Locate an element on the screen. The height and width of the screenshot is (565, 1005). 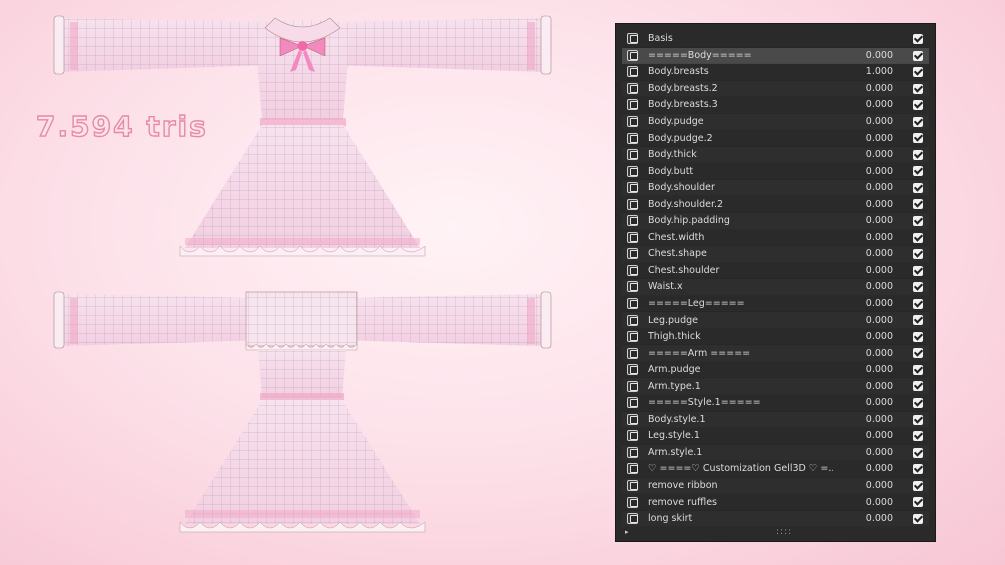
shape-key-row: remove ribbon 0.000 is located at coordinates (775, 486).